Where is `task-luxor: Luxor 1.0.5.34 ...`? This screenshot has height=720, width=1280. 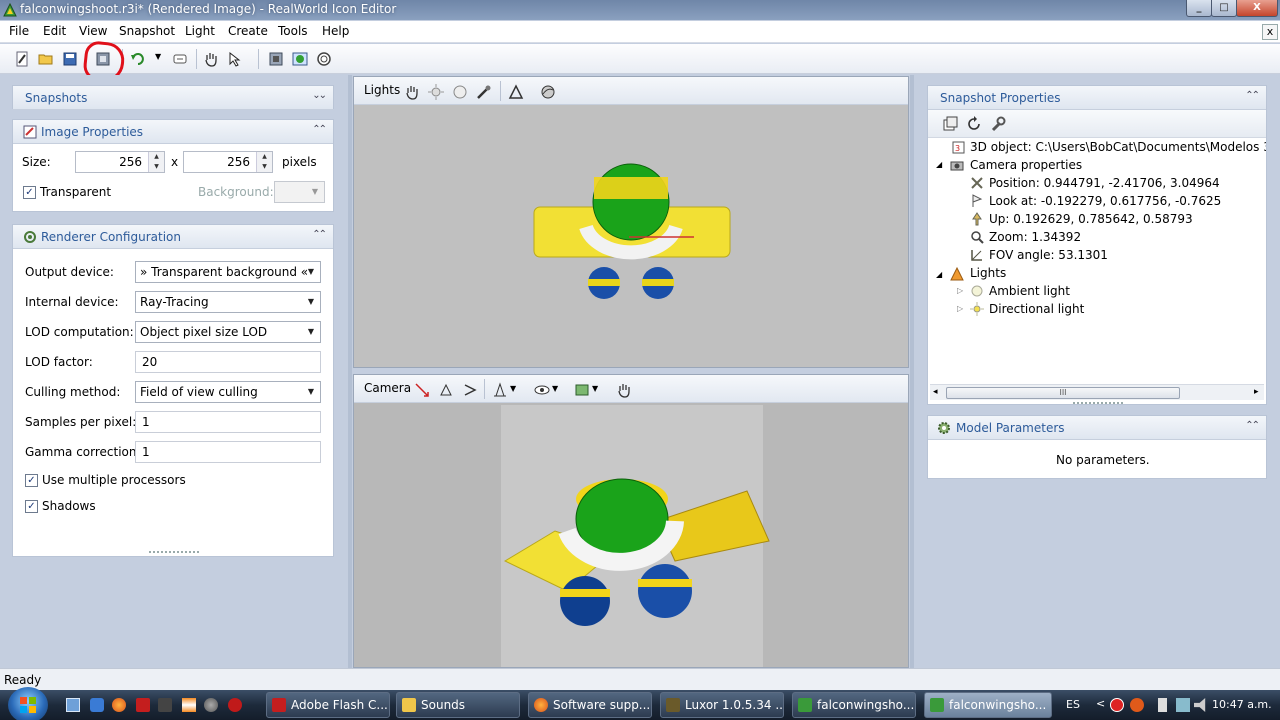 task-luxor: Luxor 1.0.5.34 ... is located at coordinates (722, 705).